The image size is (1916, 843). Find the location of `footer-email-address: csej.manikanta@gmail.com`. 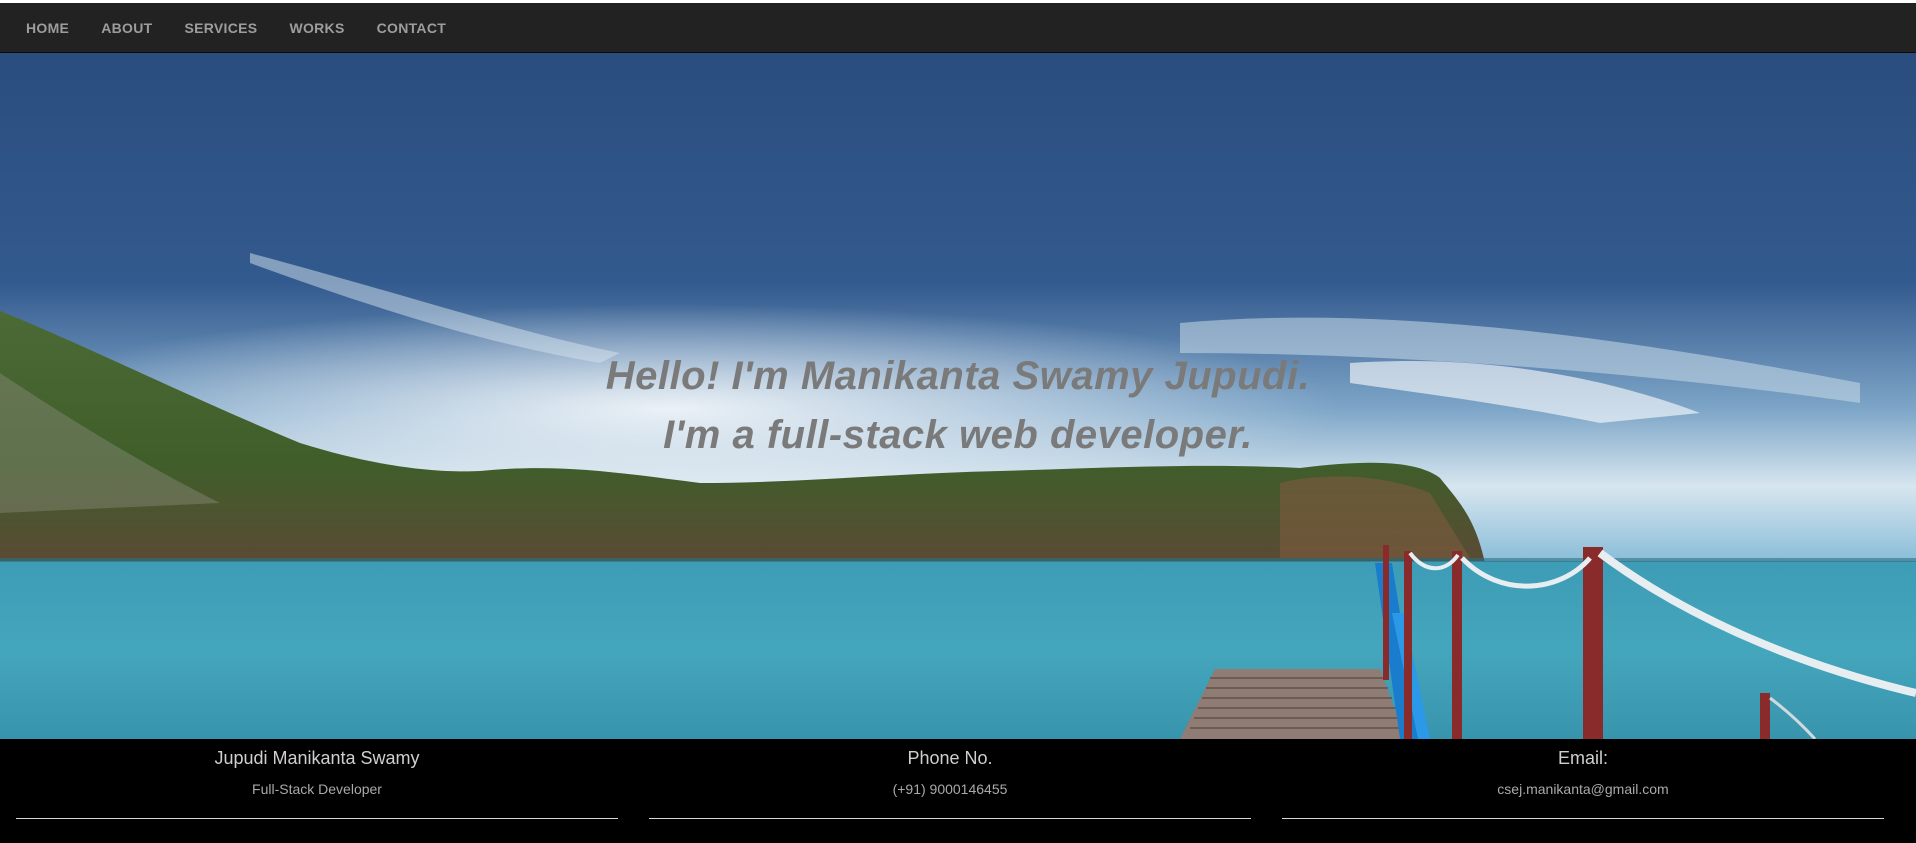

footer-email-address: csej.manikanta@gmail.com is located at coordinates (1583, 789).